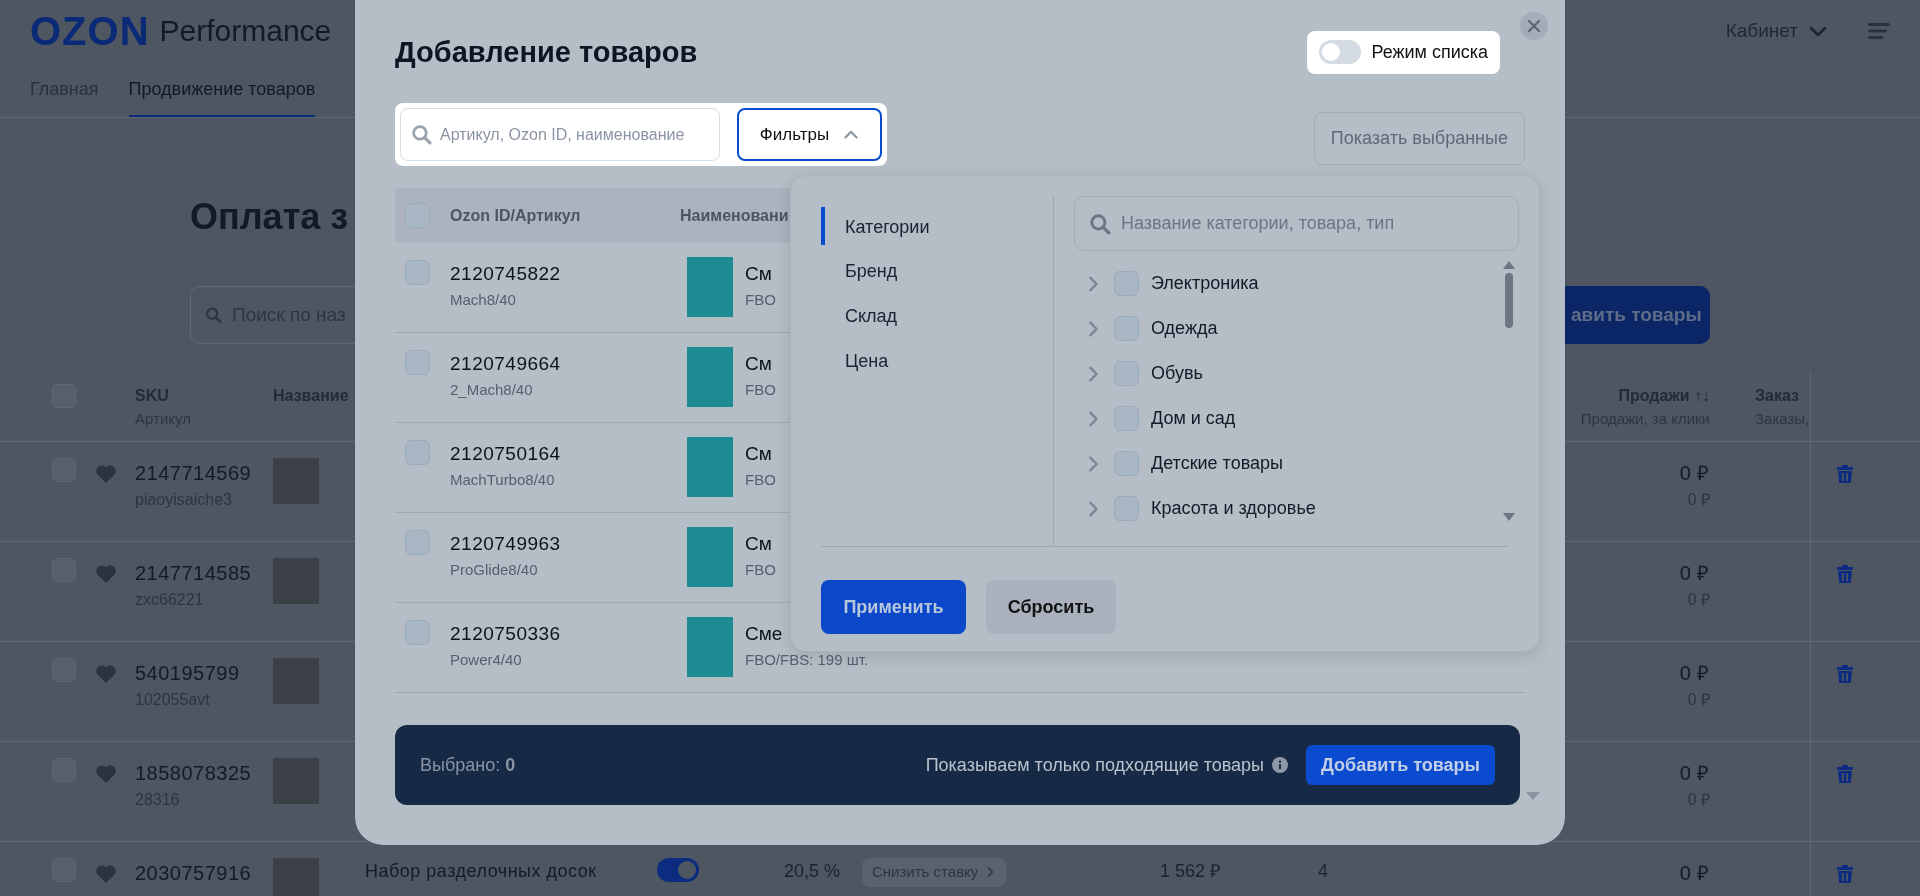  I want to click on category-label: Детские товары, so click(1217, 463).